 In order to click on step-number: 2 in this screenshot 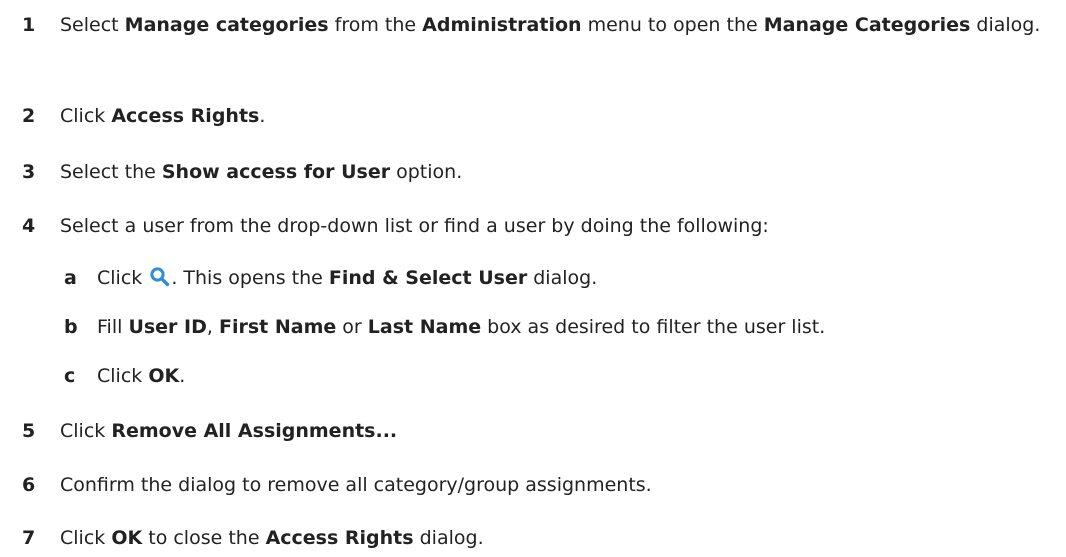, I will do `click(29, 116)`.